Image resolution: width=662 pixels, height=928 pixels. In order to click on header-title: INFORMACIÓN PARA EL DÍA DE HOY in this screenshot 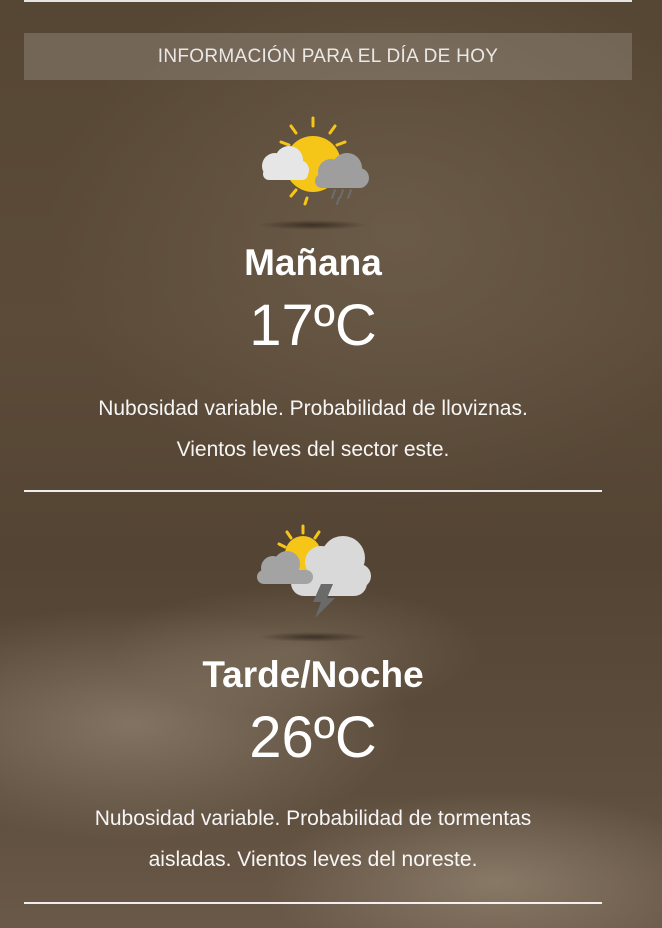, I will do `click(328, 56)`.